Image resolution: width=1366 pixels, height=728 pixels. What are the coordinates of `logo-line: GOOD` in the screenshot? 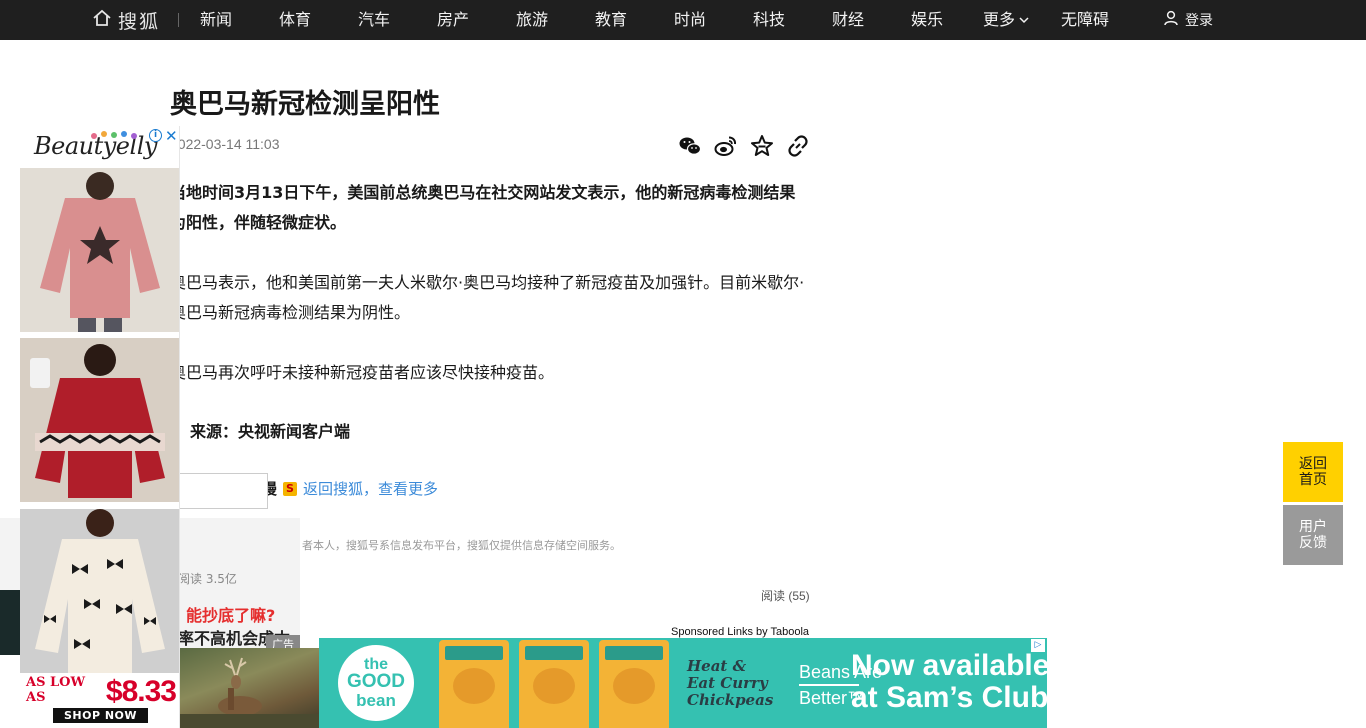 It's located at (376, 681).